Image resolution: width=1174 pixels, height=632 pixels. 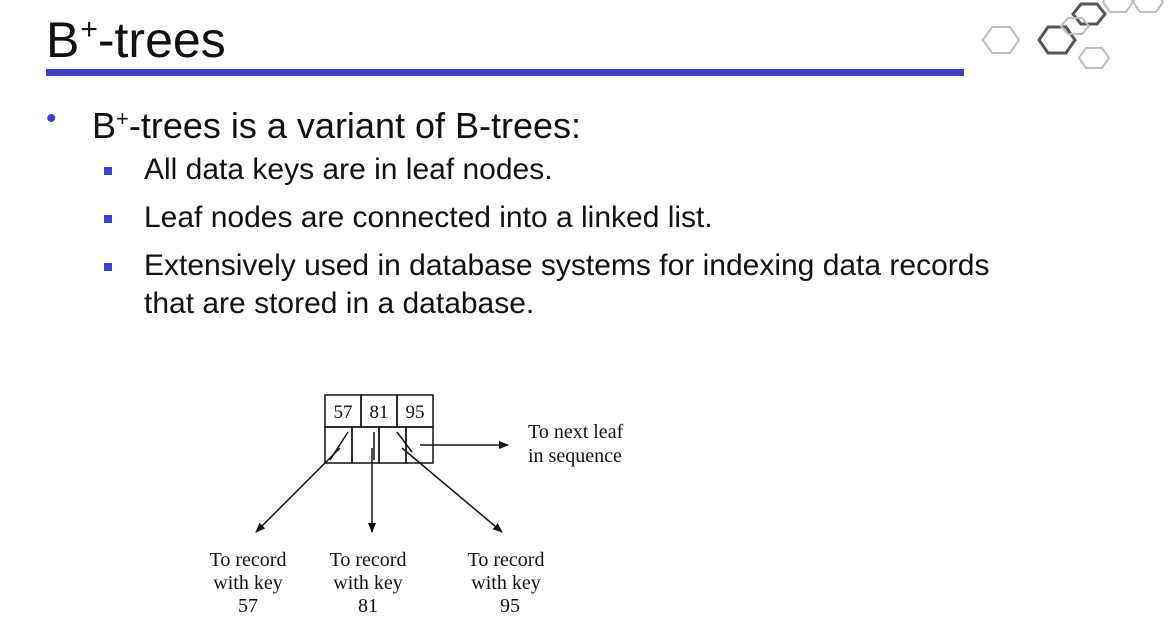 What do you see at coordinates (248, 606) in the screenshot?
I see `record-label: 57` at bounding box center [248, 606].